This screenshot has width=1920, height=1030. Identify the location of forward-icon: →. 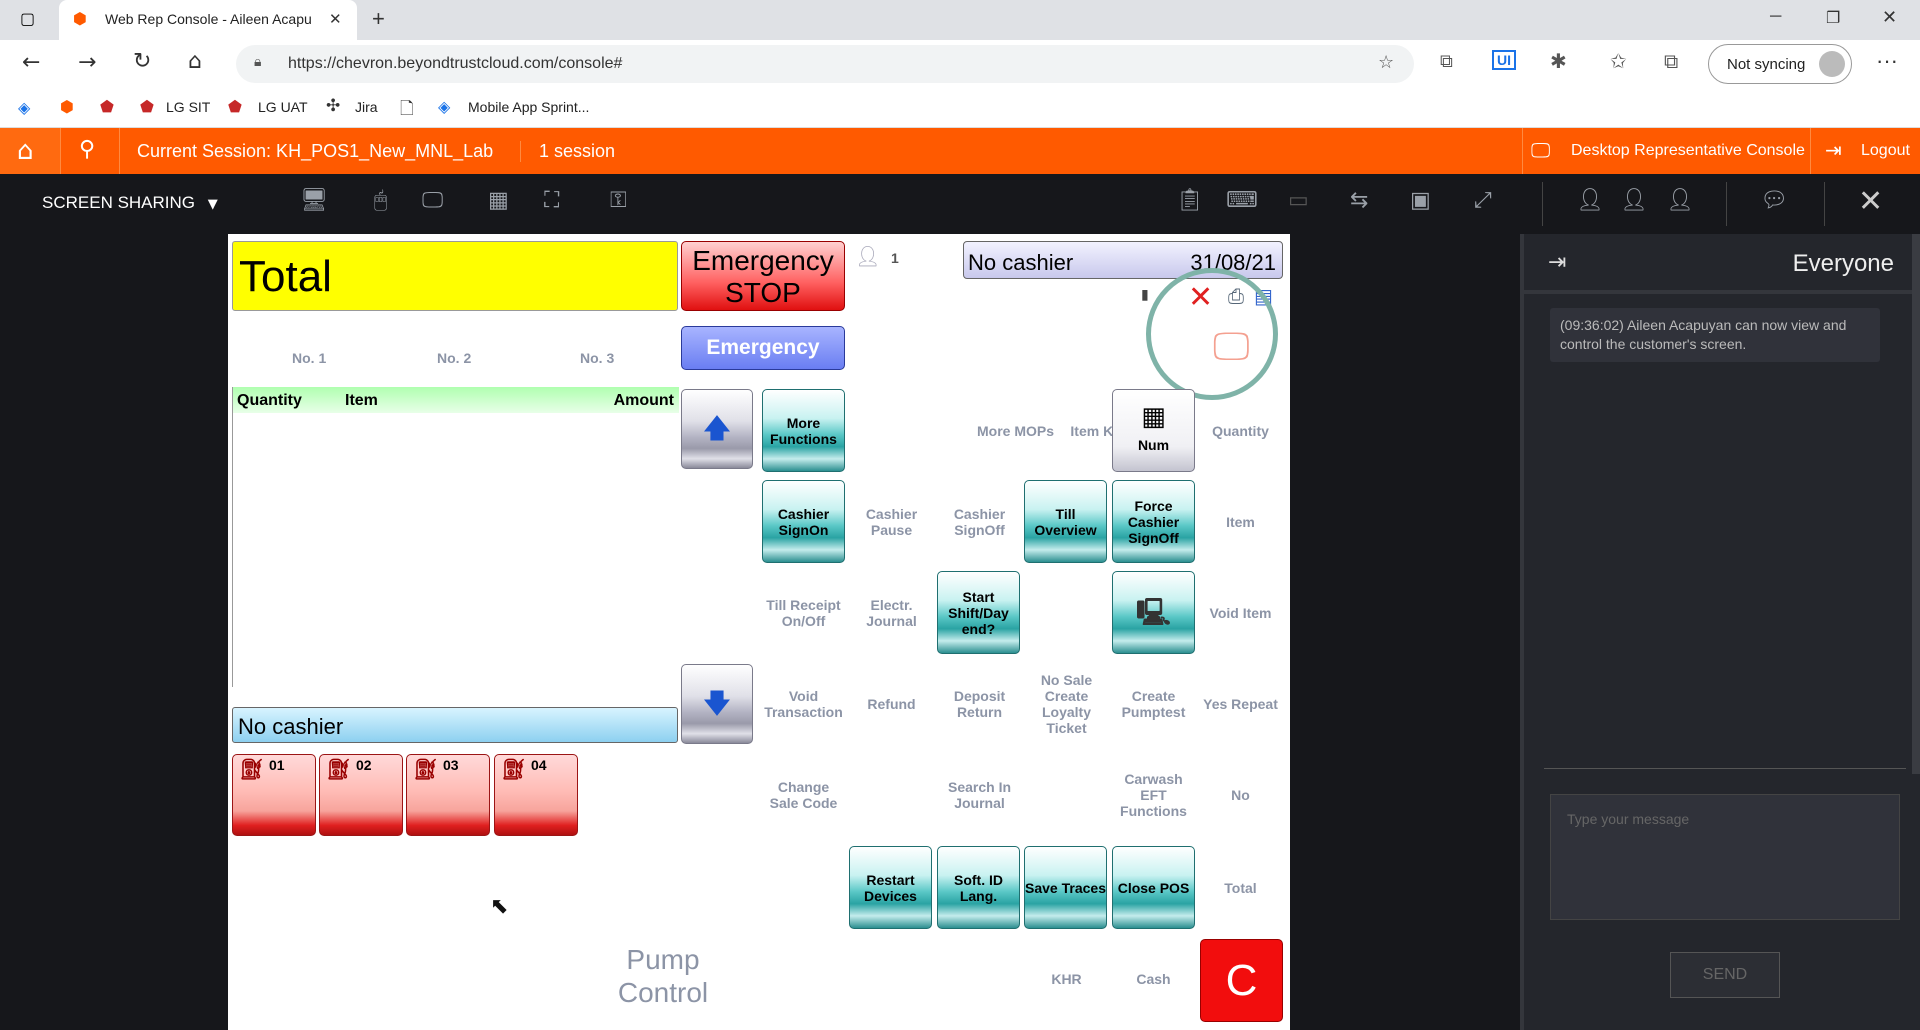
(87, 62).